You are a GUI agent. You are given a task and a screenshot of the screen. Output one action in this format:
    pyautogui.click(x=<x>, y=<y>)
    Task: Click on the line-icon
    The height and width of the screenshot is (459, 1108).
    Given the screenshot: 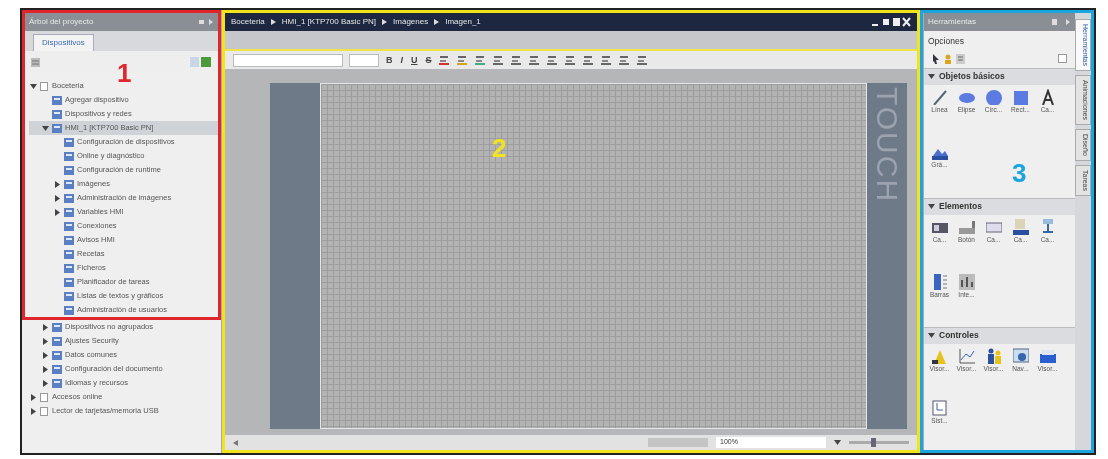 What is the action you would take?
    pyautogui.click(x=939, y=96)
    